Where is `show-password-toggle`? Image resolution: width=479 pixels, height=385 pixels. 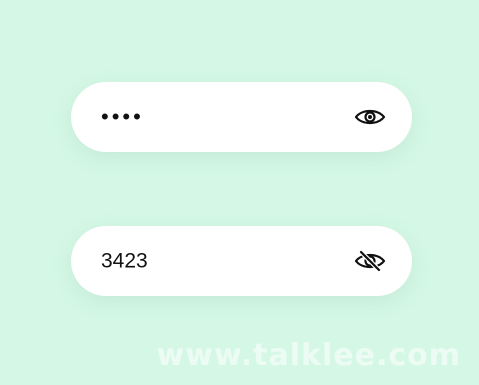
show-password-toggle is located at coordinates (370, 117).